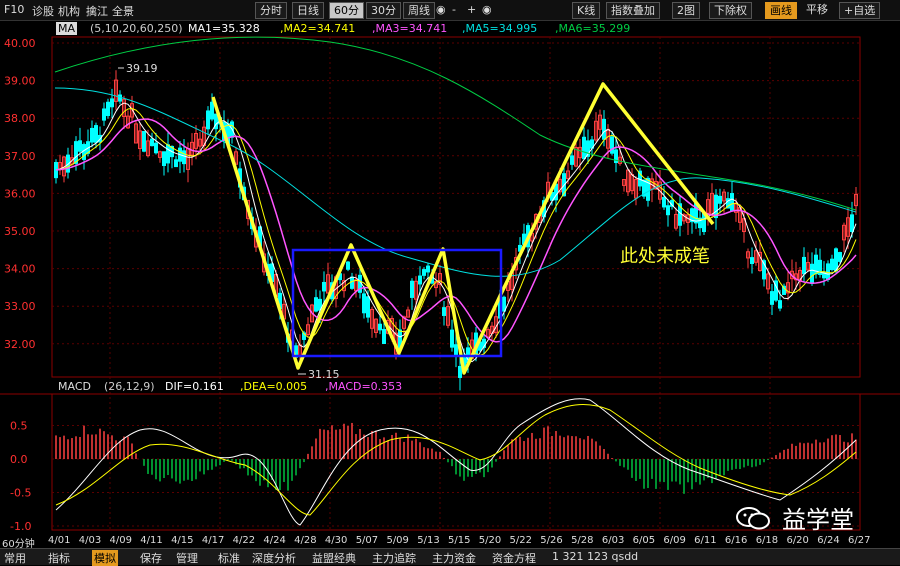 Image resolution: width=900 pixels, height=566 pixels. What do you see at coordinates (20, 344) in the screenshot?
I see `price-tick-label: 32.00` at bounding box center [20, 344].